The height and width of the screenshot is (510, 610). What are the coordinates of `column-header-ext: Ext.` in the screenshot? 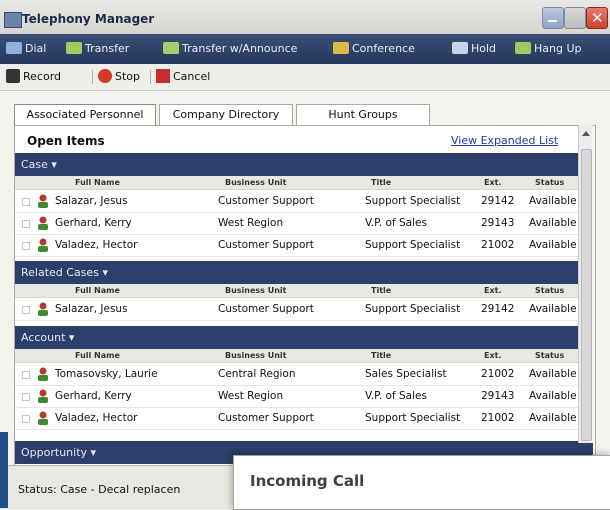 It's located at (493, 182).